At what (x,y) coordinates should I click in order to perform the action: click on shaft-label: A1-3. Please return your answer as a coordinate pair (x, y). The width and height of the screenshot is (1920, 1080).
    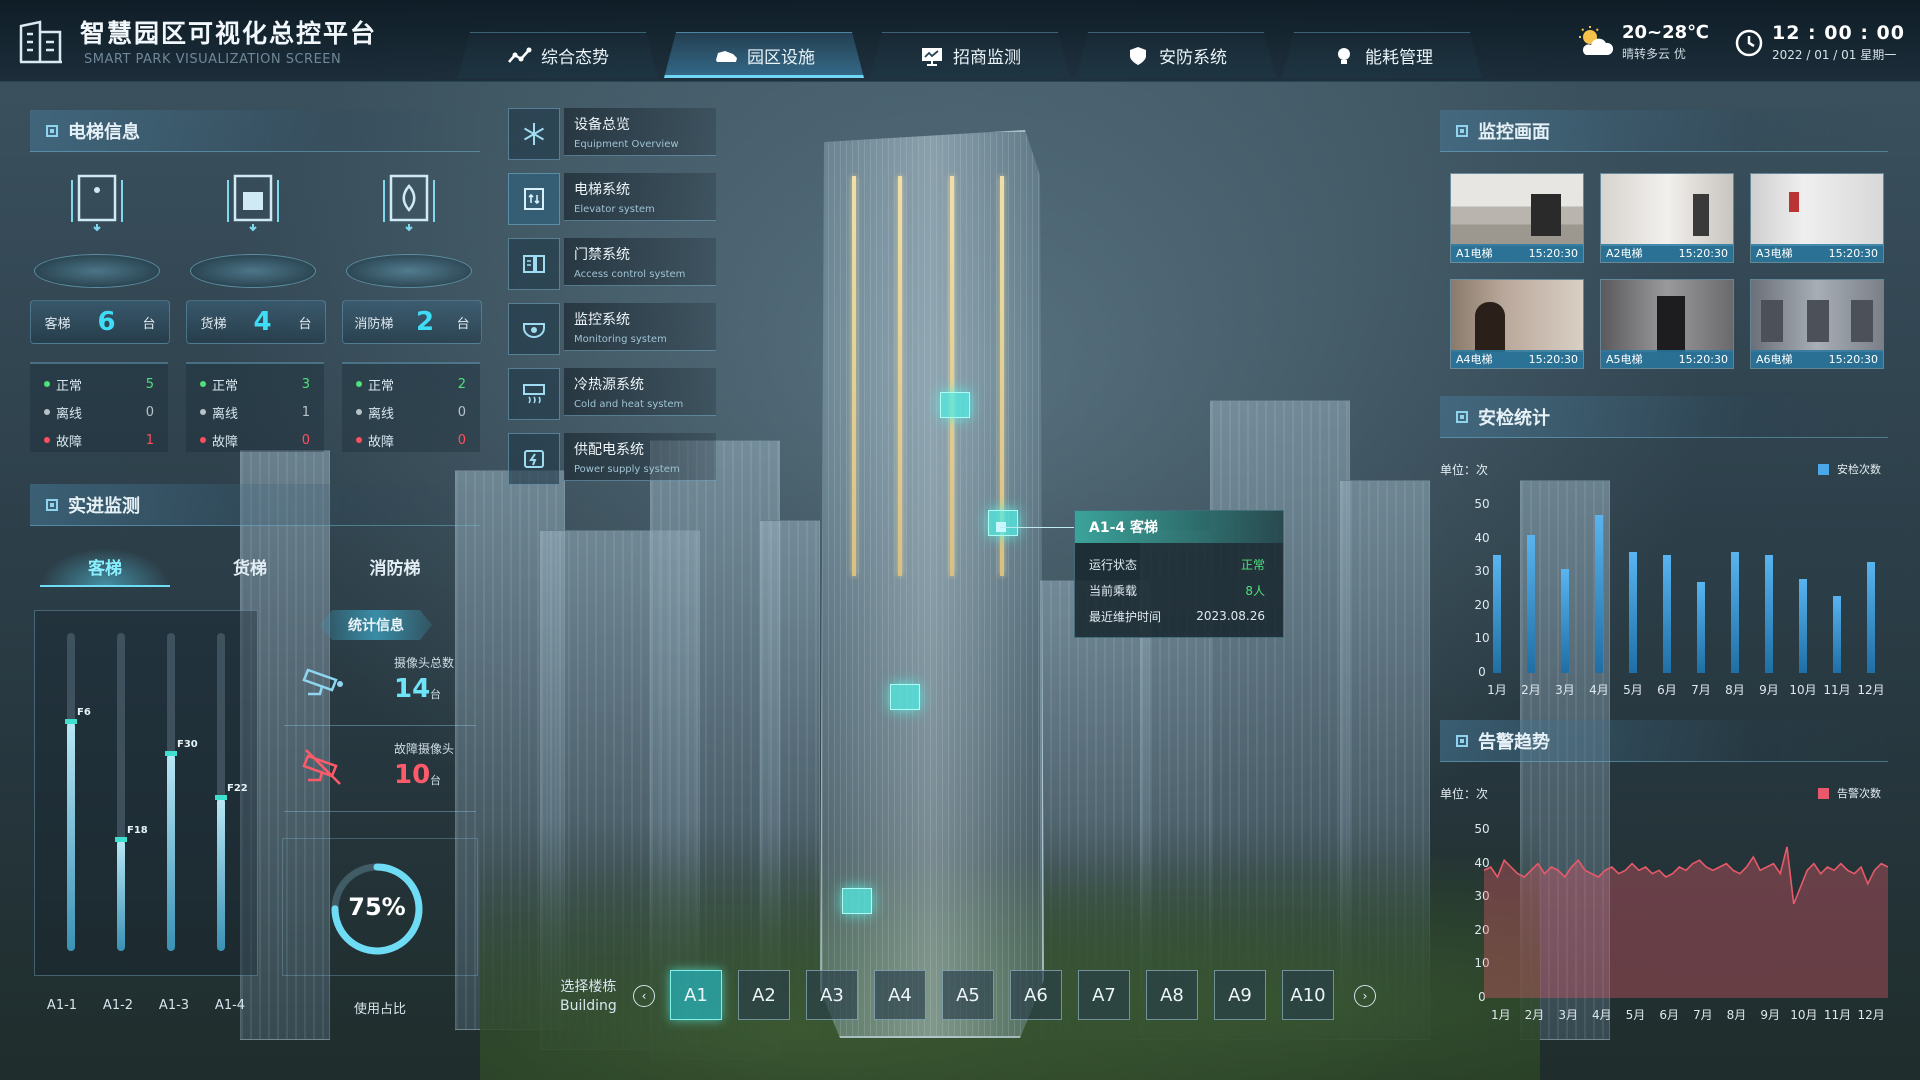
    Looking at the image, I should click on (174, 1005).